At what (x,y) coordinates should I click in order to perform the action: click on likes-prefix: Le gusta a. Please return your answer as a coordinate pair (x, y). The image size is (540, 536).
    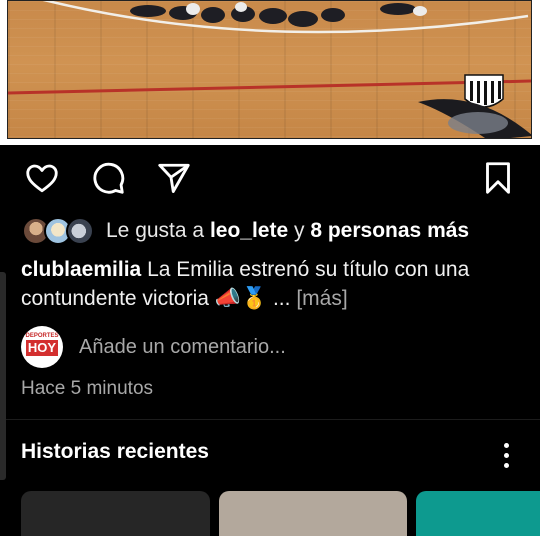
    Looking at the image, I should click on (155, 230).